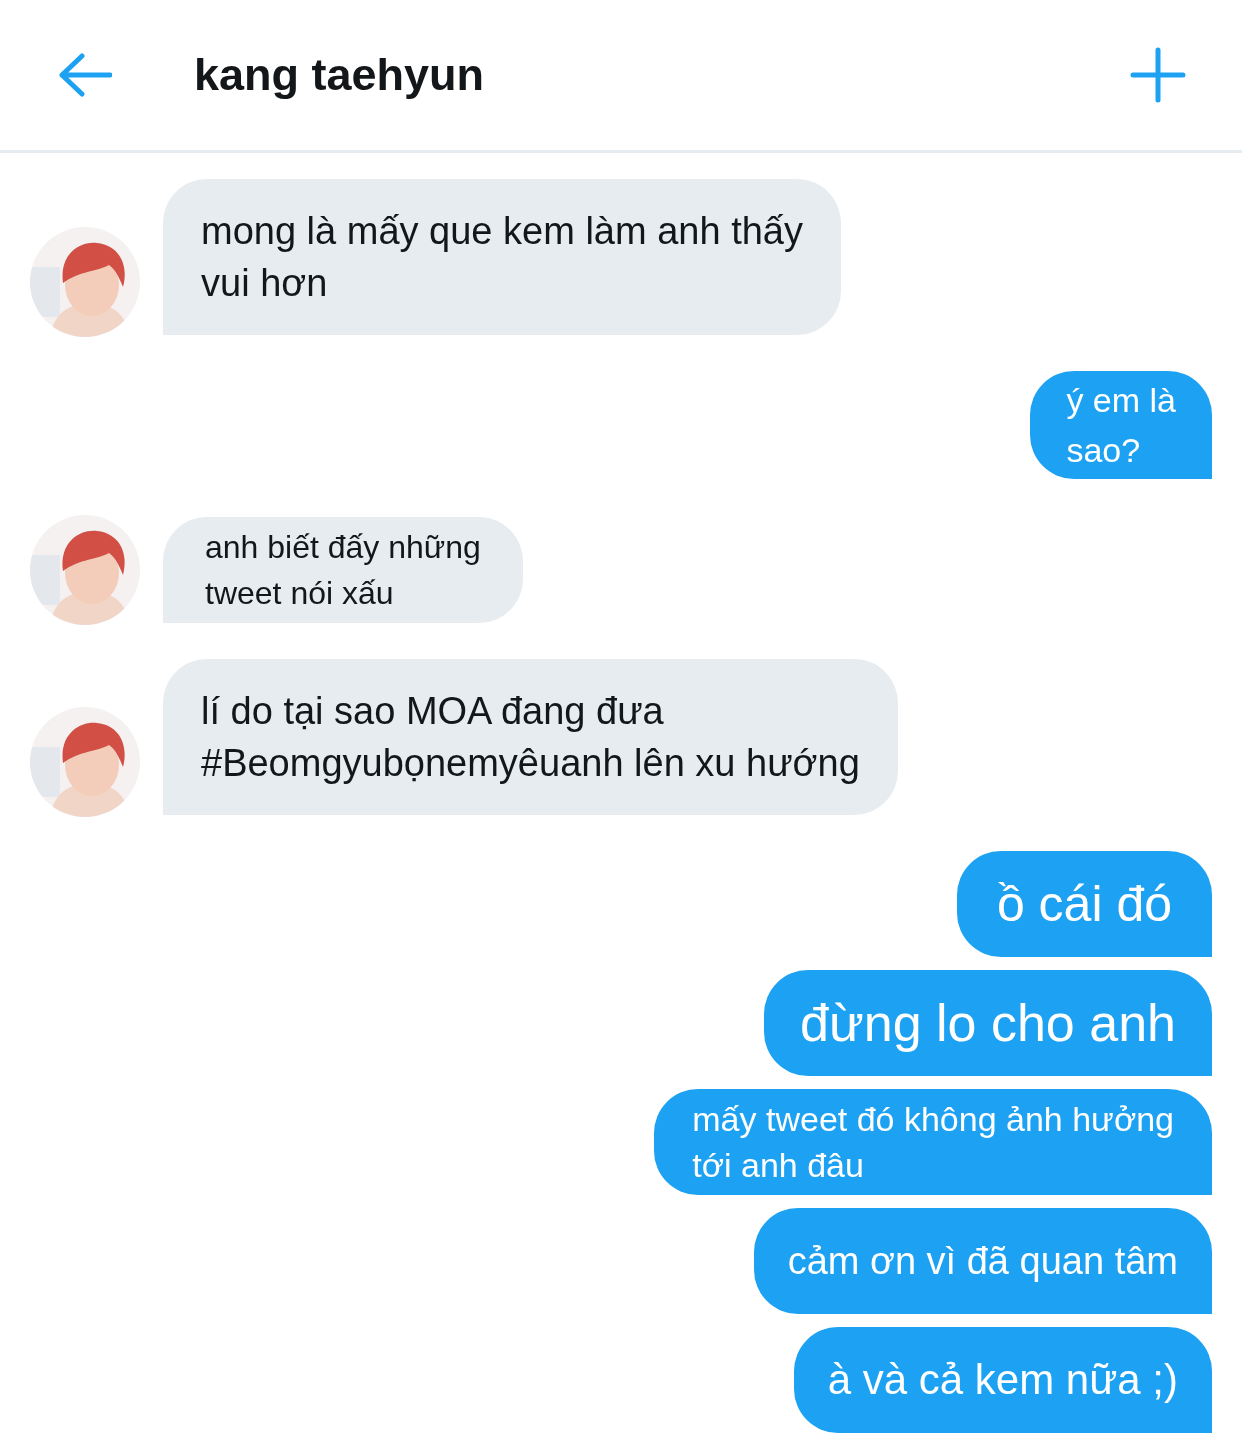  I want to click on message-bubble: lí do tại sao MOA đang đưa #Beomgyubọnemyêuanh lên xu hướng, so click(530, 737).